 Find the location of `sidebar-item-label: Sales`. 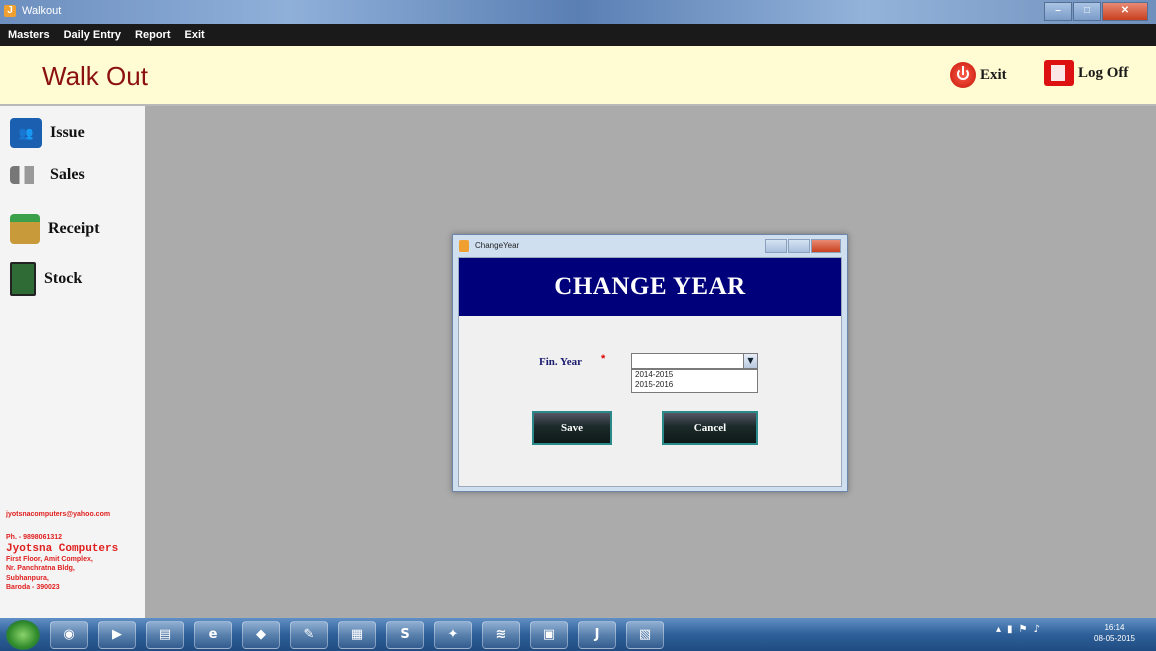

sidebar-item-label: Sales is located at coordinates (67, 174).